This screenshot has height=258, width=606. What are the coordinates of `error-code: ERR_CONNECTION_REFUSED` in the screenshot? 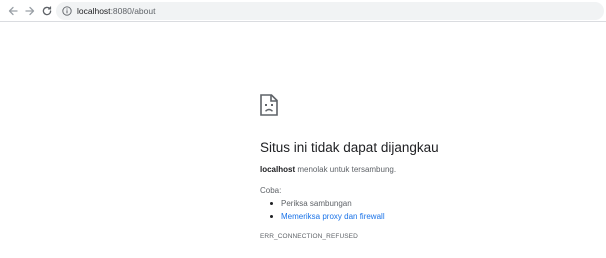 It's located at (309, 236).